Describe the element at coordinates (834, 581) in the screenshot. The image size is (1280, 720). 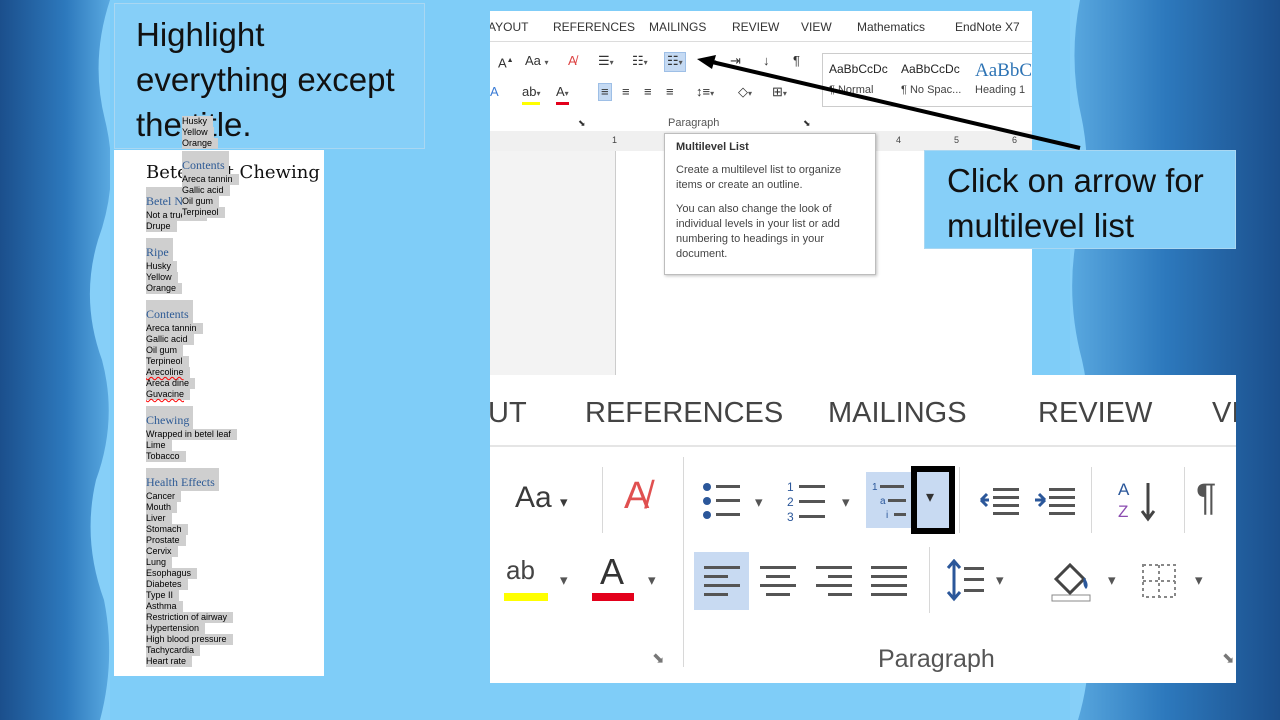
I see `align-right-icon` at that location.